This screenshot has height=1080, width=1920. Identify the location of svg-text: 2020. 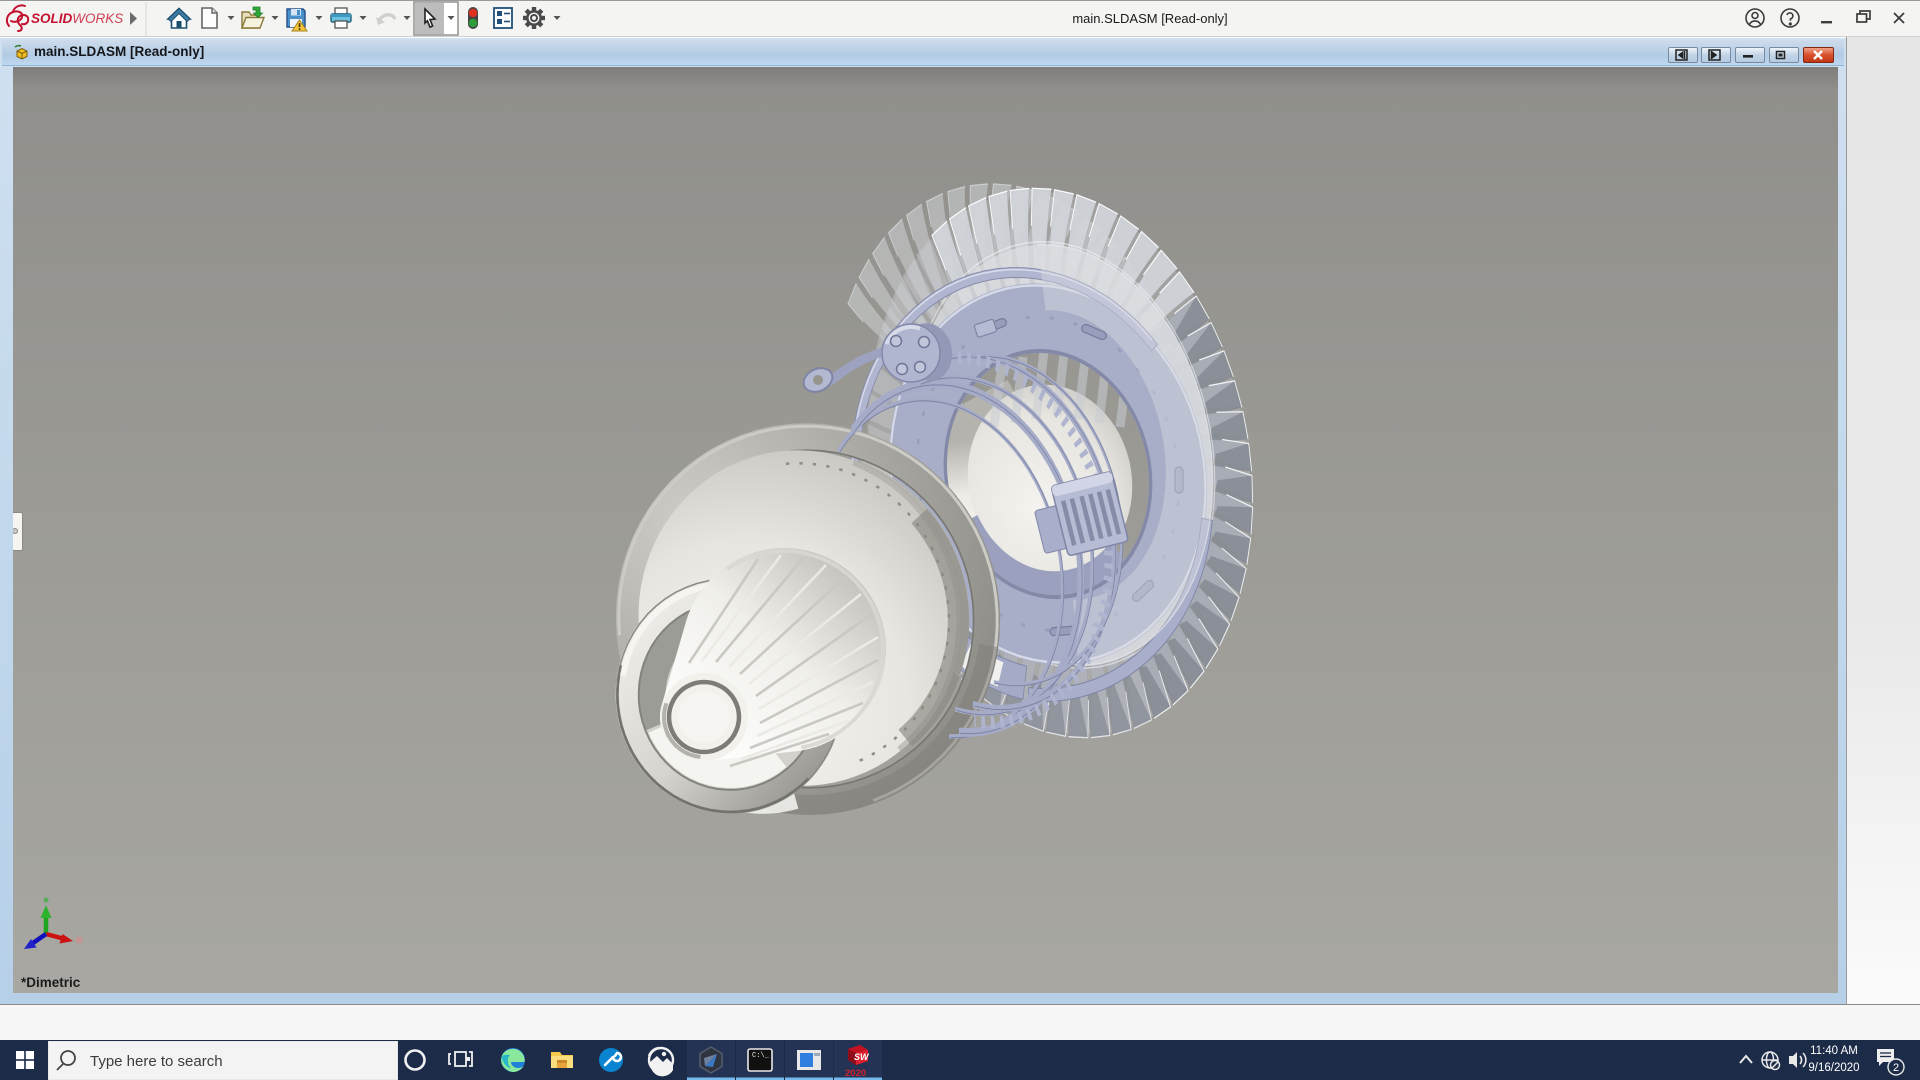
(855, 1073).